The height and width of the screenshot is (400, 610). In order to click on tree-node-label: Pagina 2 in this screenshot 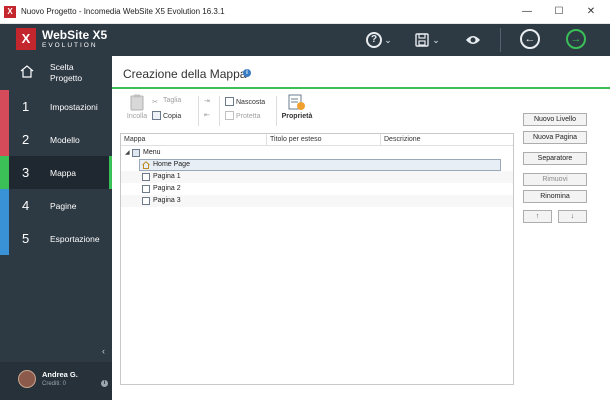, I will do `click(167, 188)`.